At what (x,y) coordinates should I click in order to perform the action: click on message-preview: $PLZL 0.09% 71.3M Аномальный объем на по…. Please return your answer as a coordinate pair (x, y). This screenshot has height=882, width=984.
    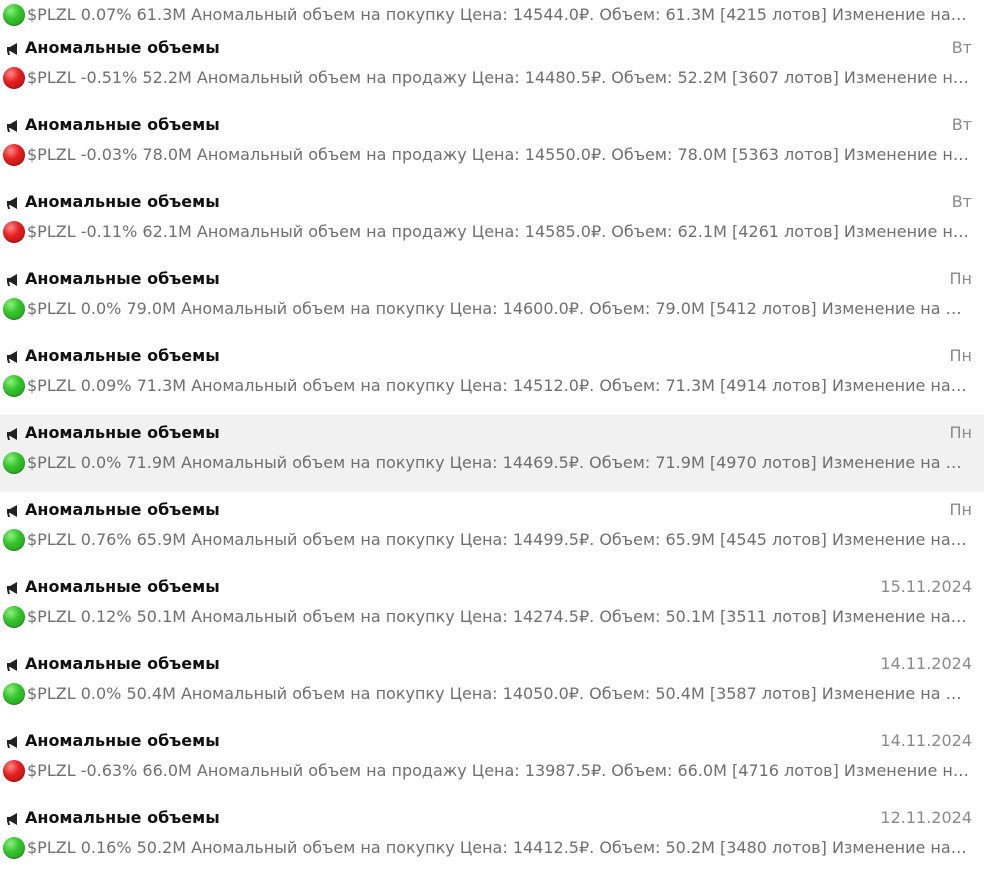
    Looking at the image, I should click on (499, 385).